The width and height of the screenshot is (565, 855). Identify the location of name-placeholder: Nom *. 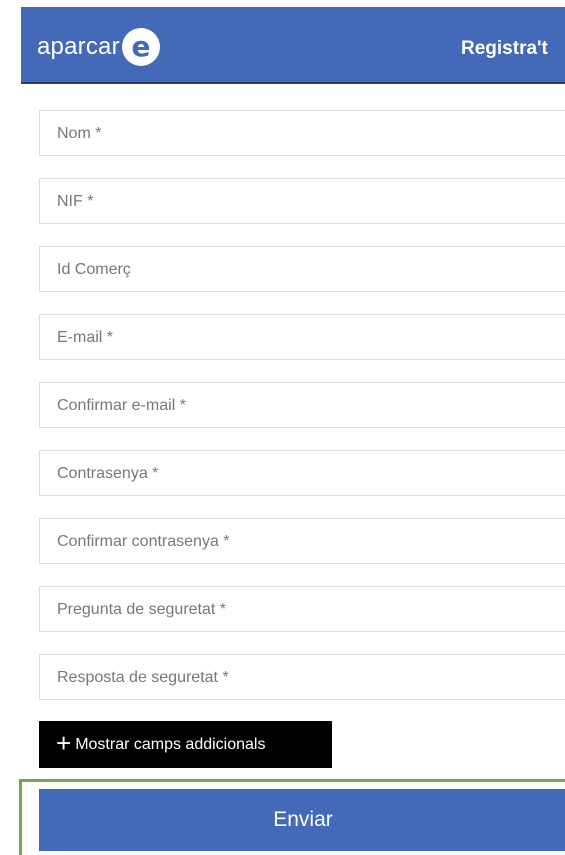
(79, 133).